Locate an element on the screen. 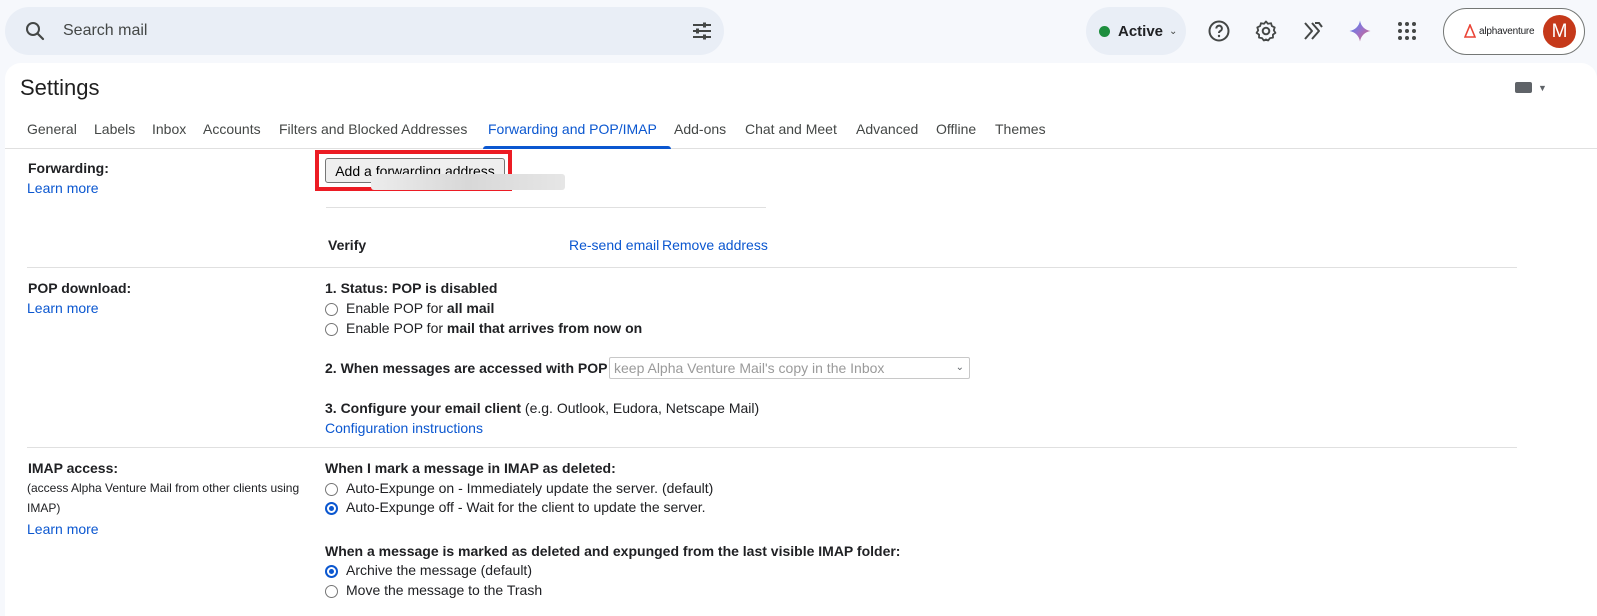 The image size is (1597, 616). pop-all-bold: all mail is located at coordinates (470, 308).